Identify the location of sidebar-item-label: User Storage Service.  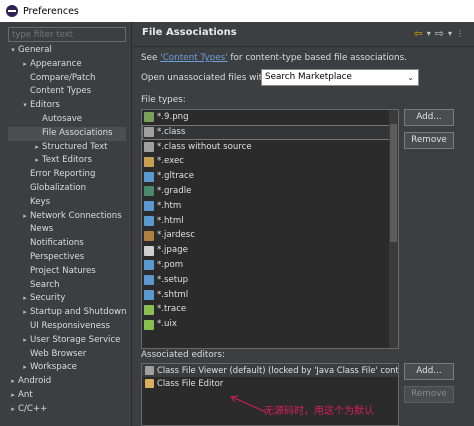
(75, 339).